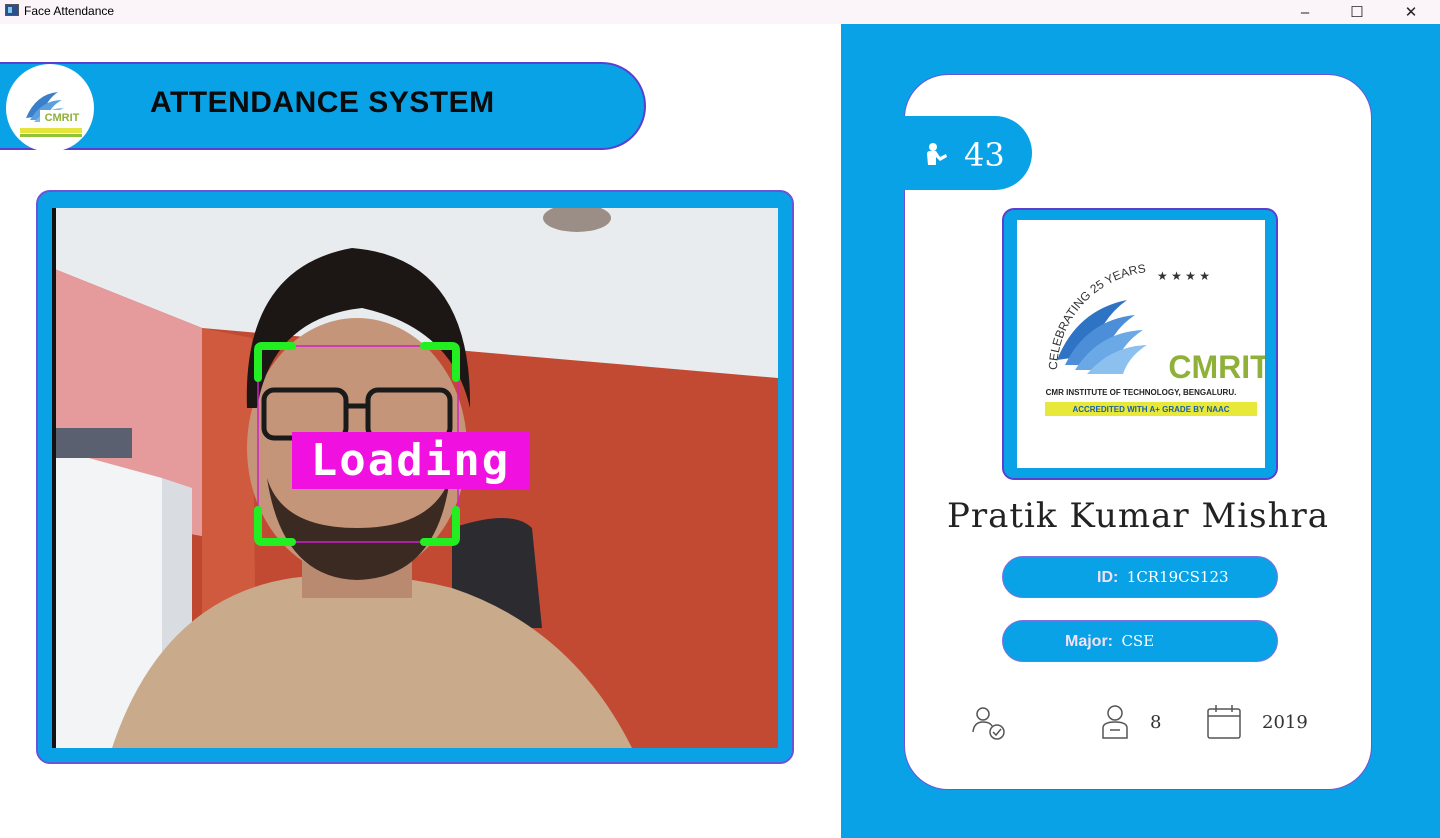 This screenshot has height=838, width=1440. Describe the element at coordinates (988, 723) in the screenshot. I see `user-check-icon` at that location.